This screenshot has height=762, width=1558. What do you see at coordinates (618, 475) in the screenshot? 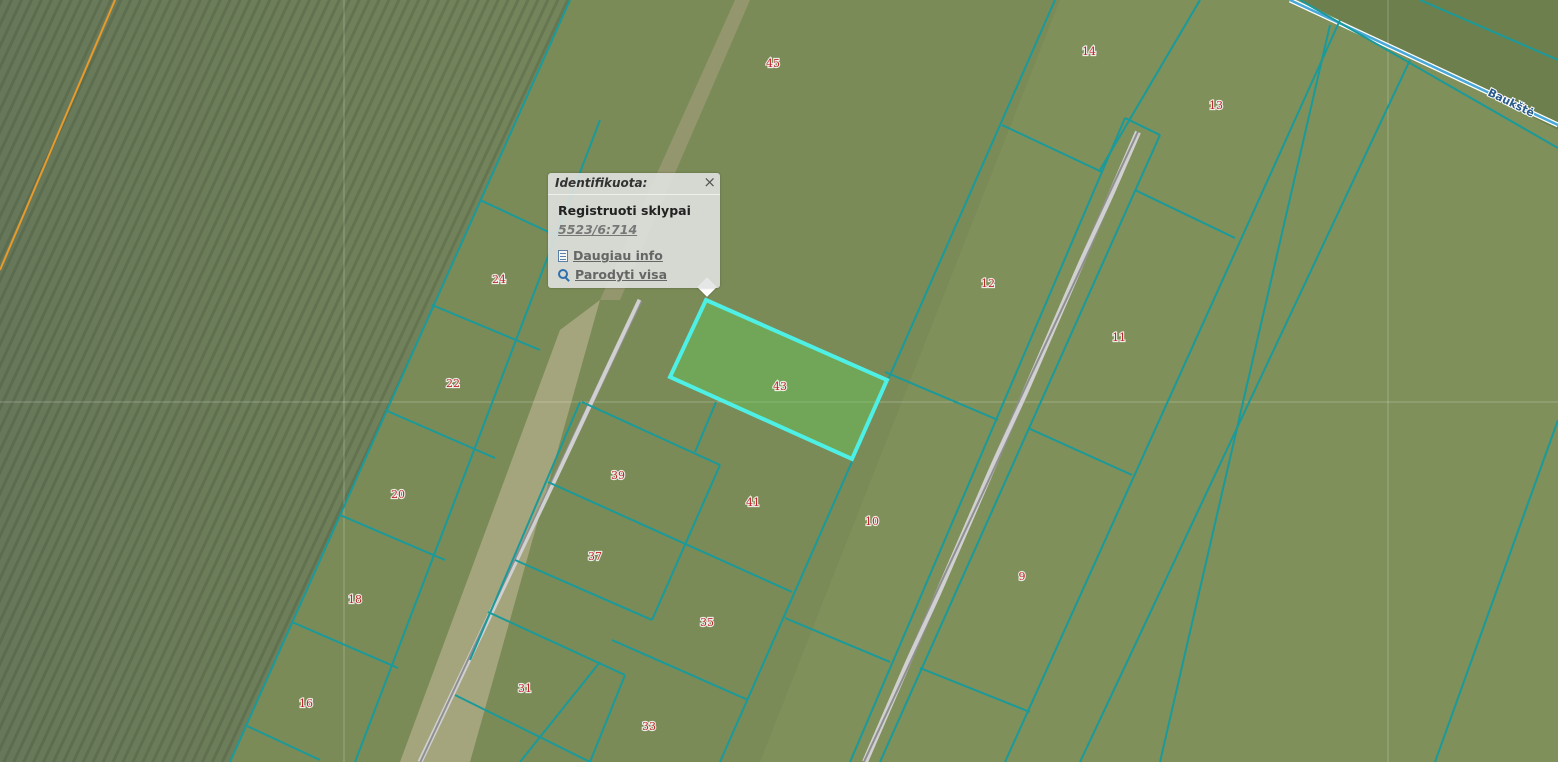
I see `parcel-label: 39` at bounding box center [618, 475].